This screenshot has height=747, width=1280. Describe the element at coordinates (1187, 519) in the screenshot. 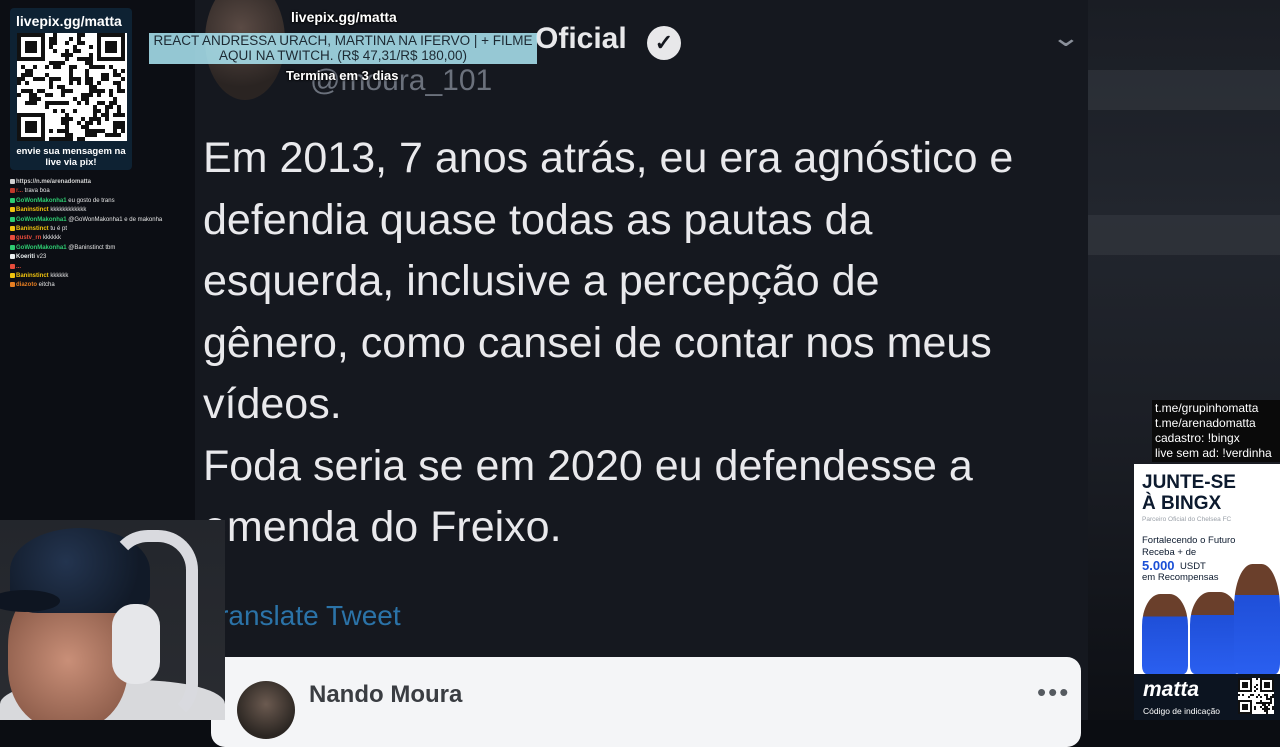

I see `ad-subtitle: Parceiro Oficial do Chelsea FC` at that location.